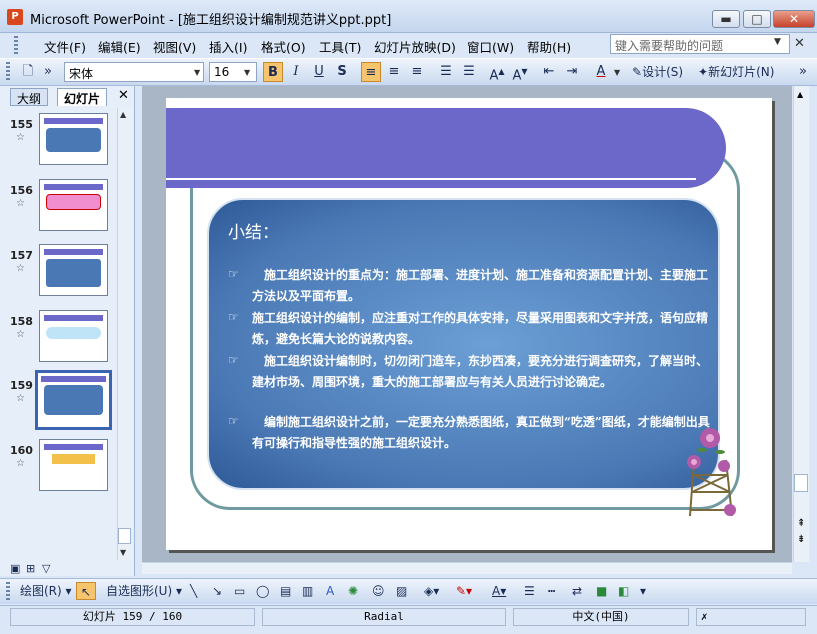 The image size is (817, 634). What do you see at coordinates (499, 591) in the screenshot?
I see `font-color-draw-icon: A▾` at bounding box center [499, 591].